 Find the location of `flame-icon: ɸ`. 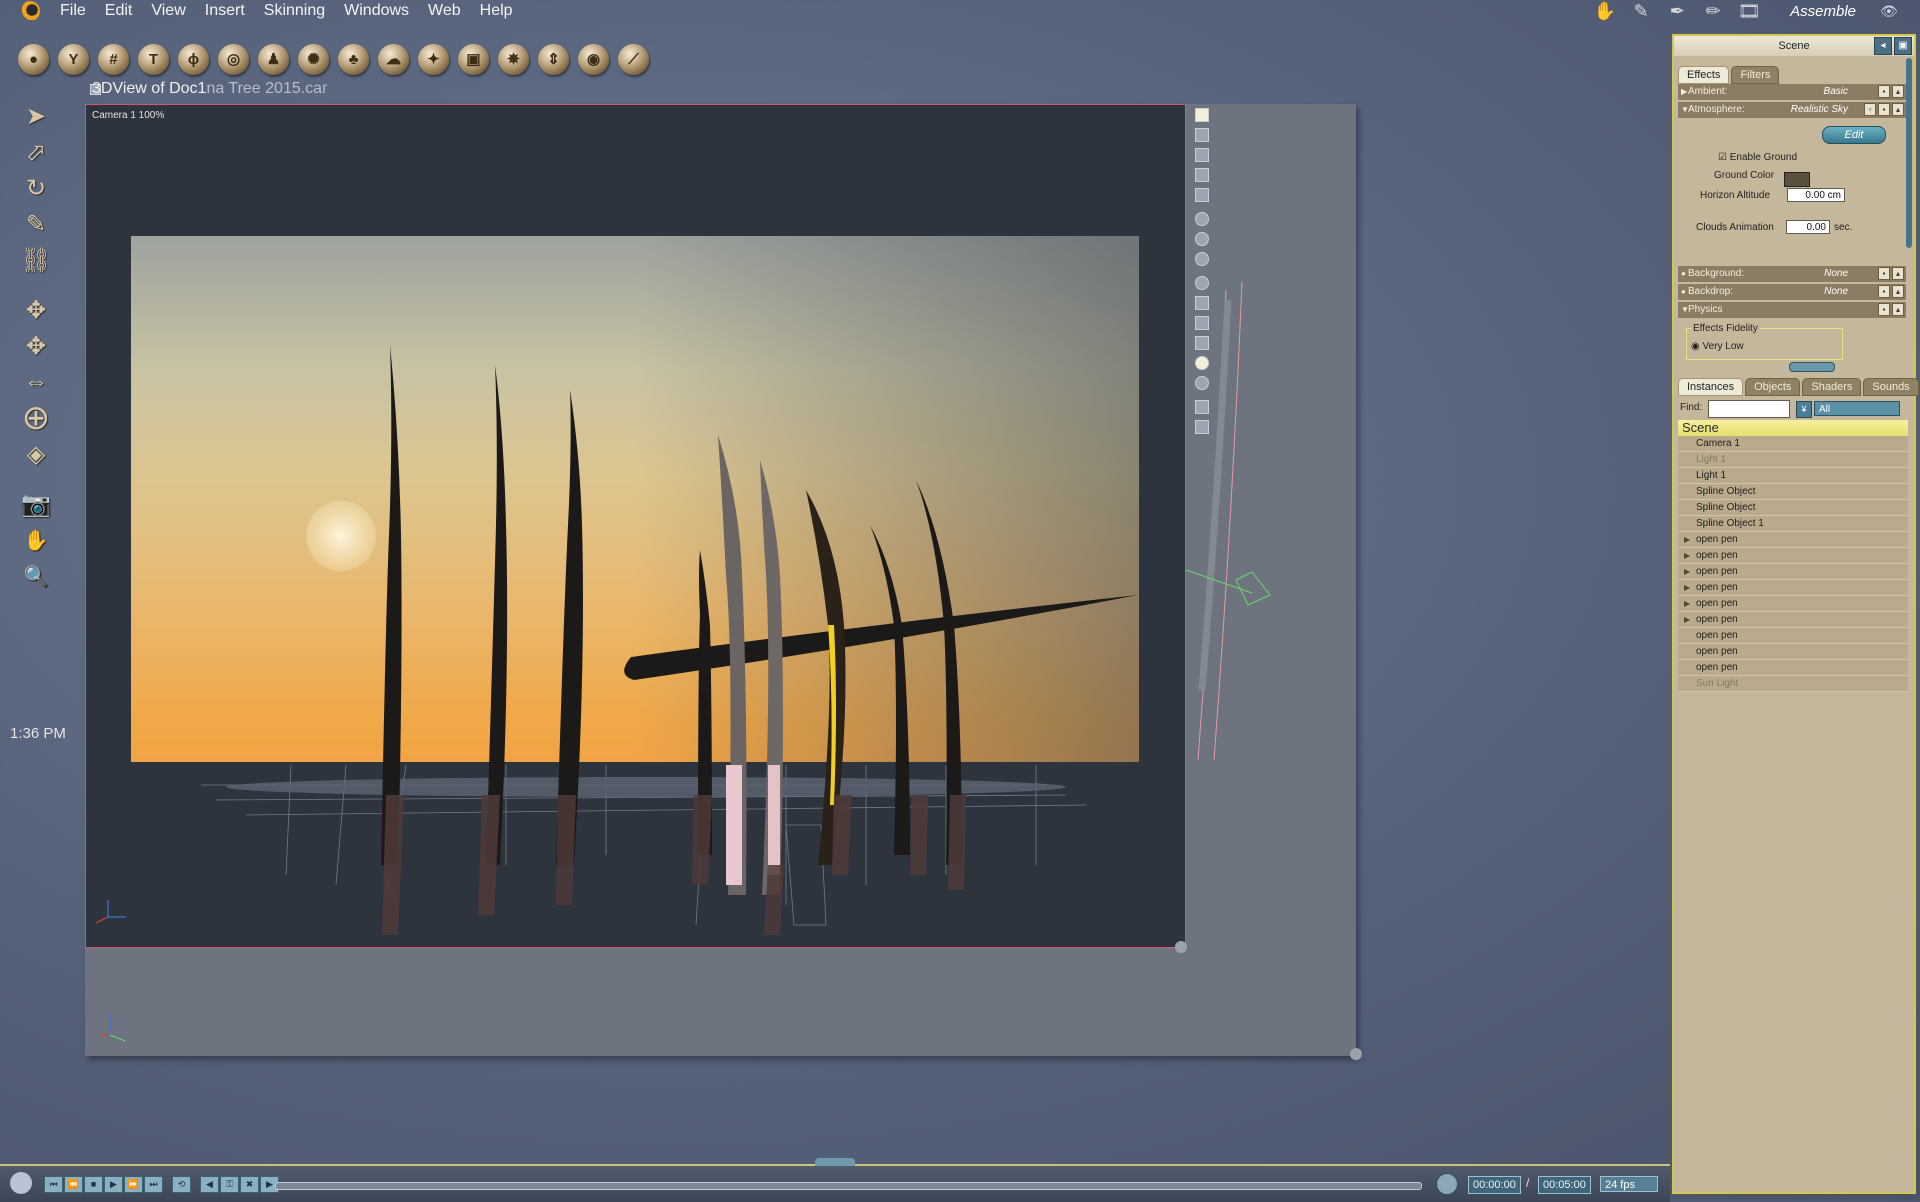

flame-icon: ɸ is located at coordinates (193, 59).